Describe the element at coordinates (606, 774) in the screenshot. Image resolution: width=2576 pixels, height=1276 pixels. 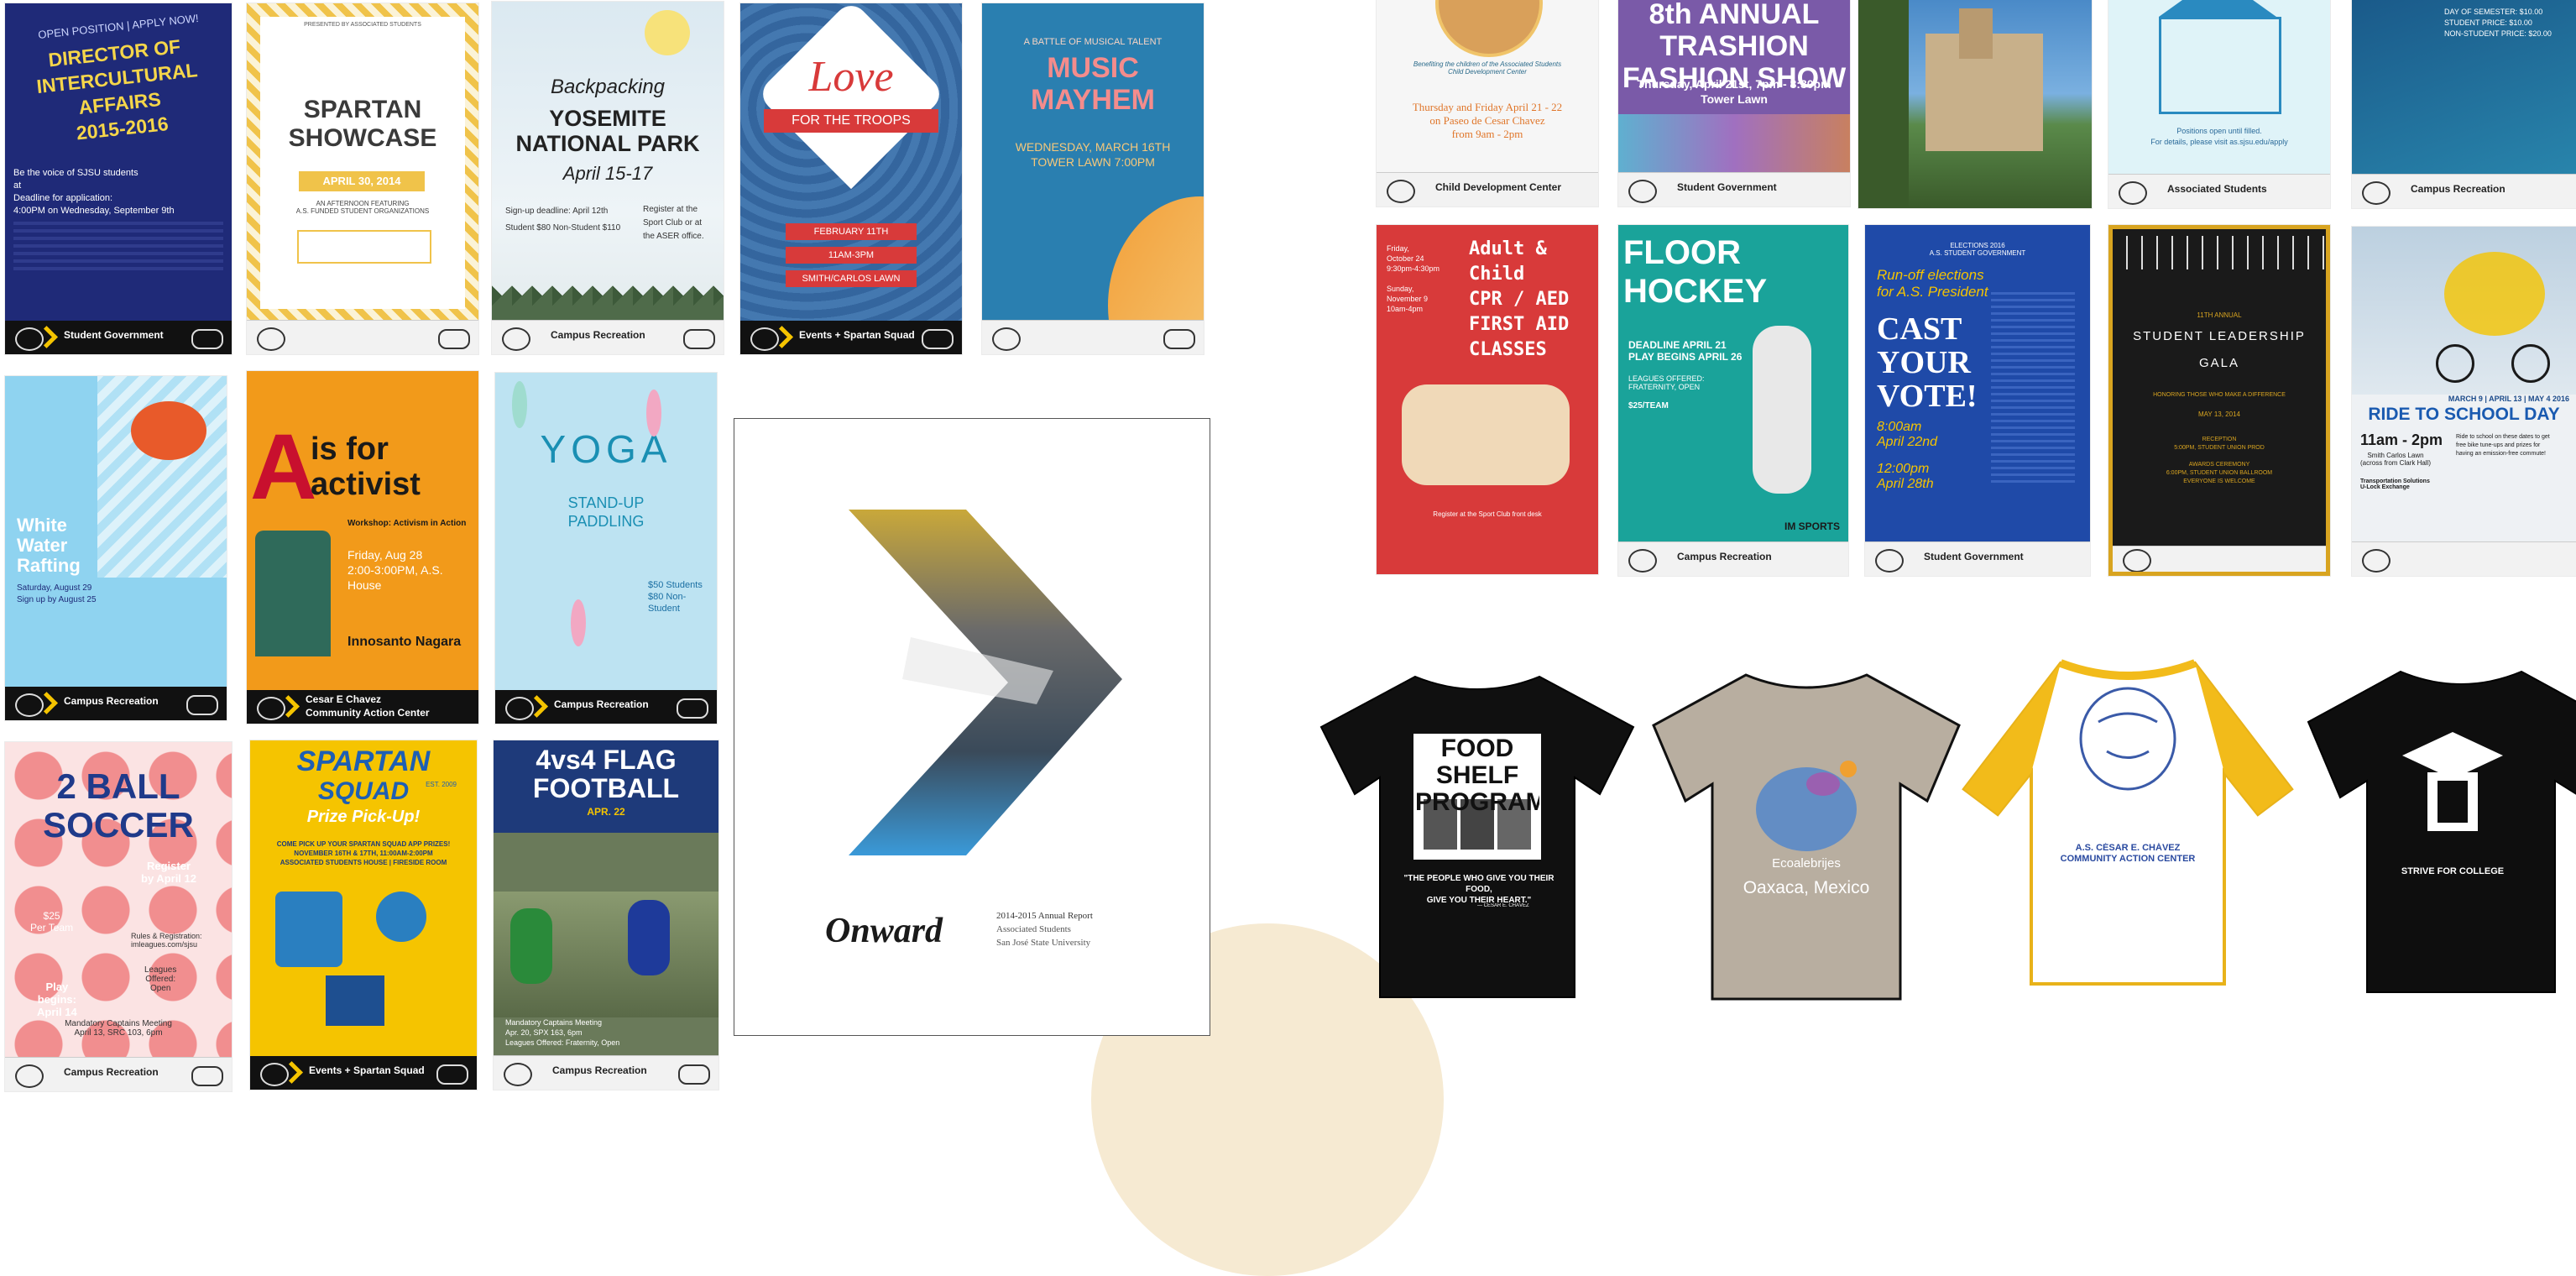
I see `poster-flag-title: 4vs4 FLAG FOOTBALL` at that location.